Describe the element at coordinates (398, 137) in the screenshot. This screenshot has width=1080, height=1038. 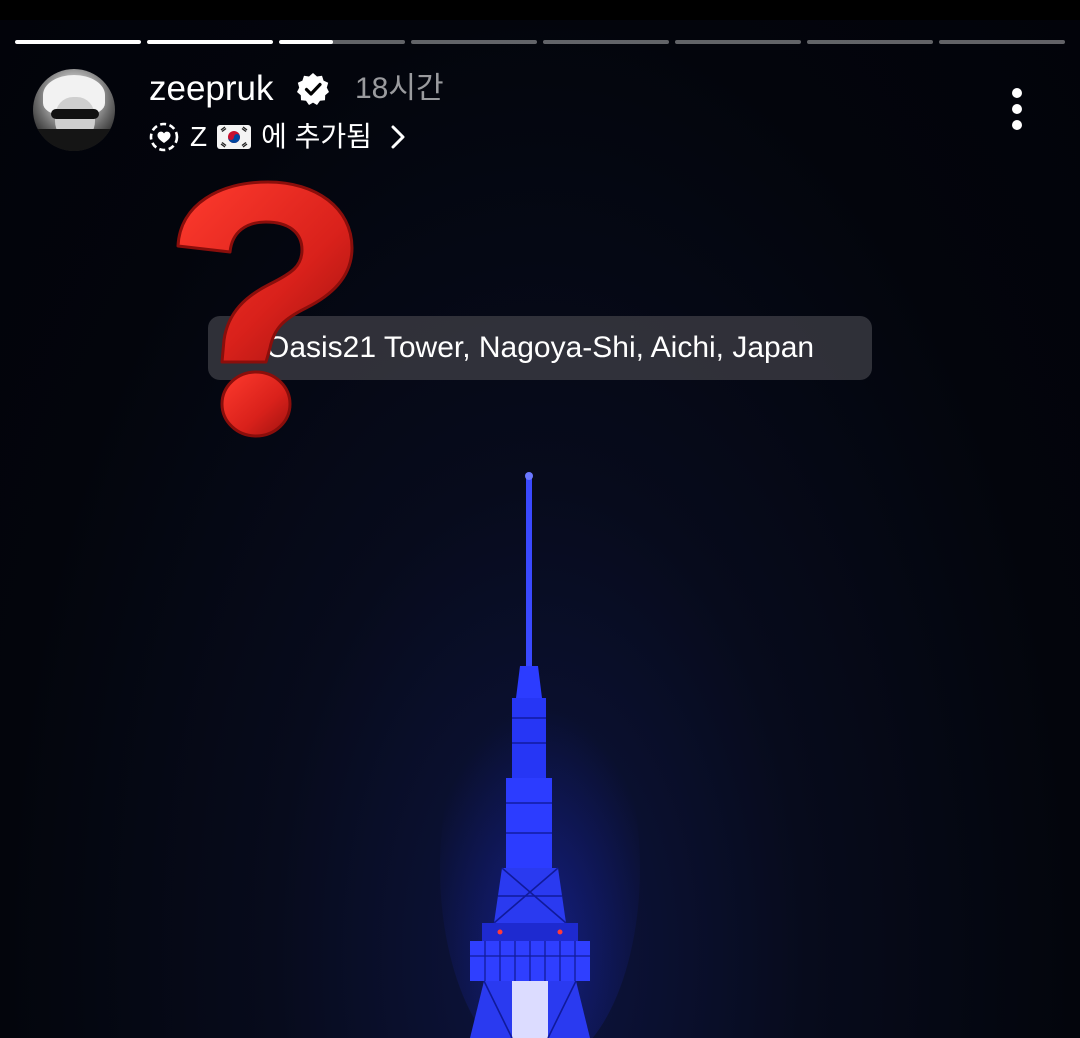
I see `chevron-right-icon` at that location.